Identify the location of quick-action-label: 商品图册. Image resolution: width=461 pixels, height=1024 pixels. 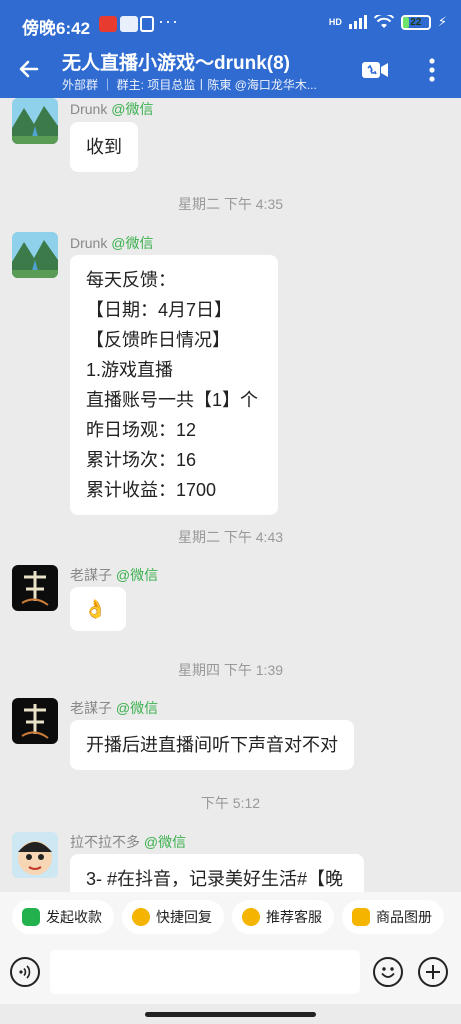
(404, 917).